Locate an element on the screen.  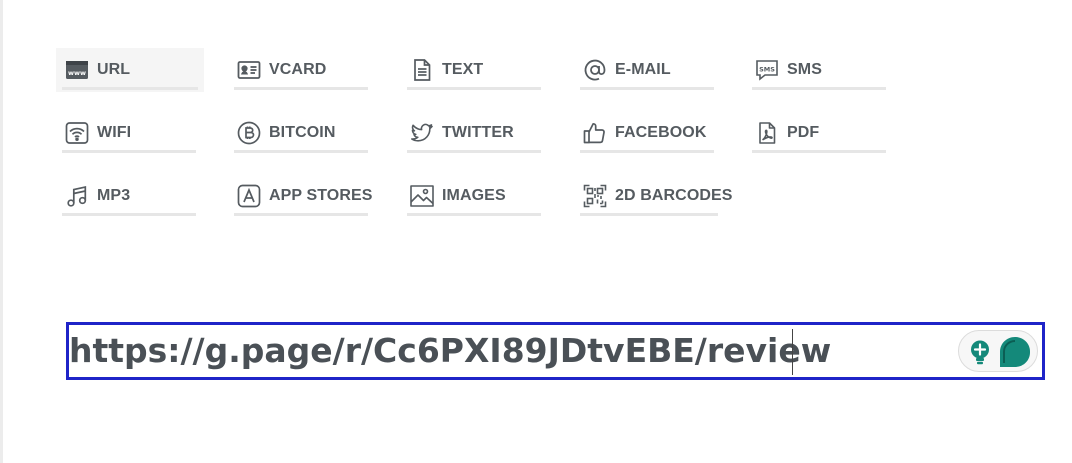
at-sign-icon is located at coordinates (595, 70).